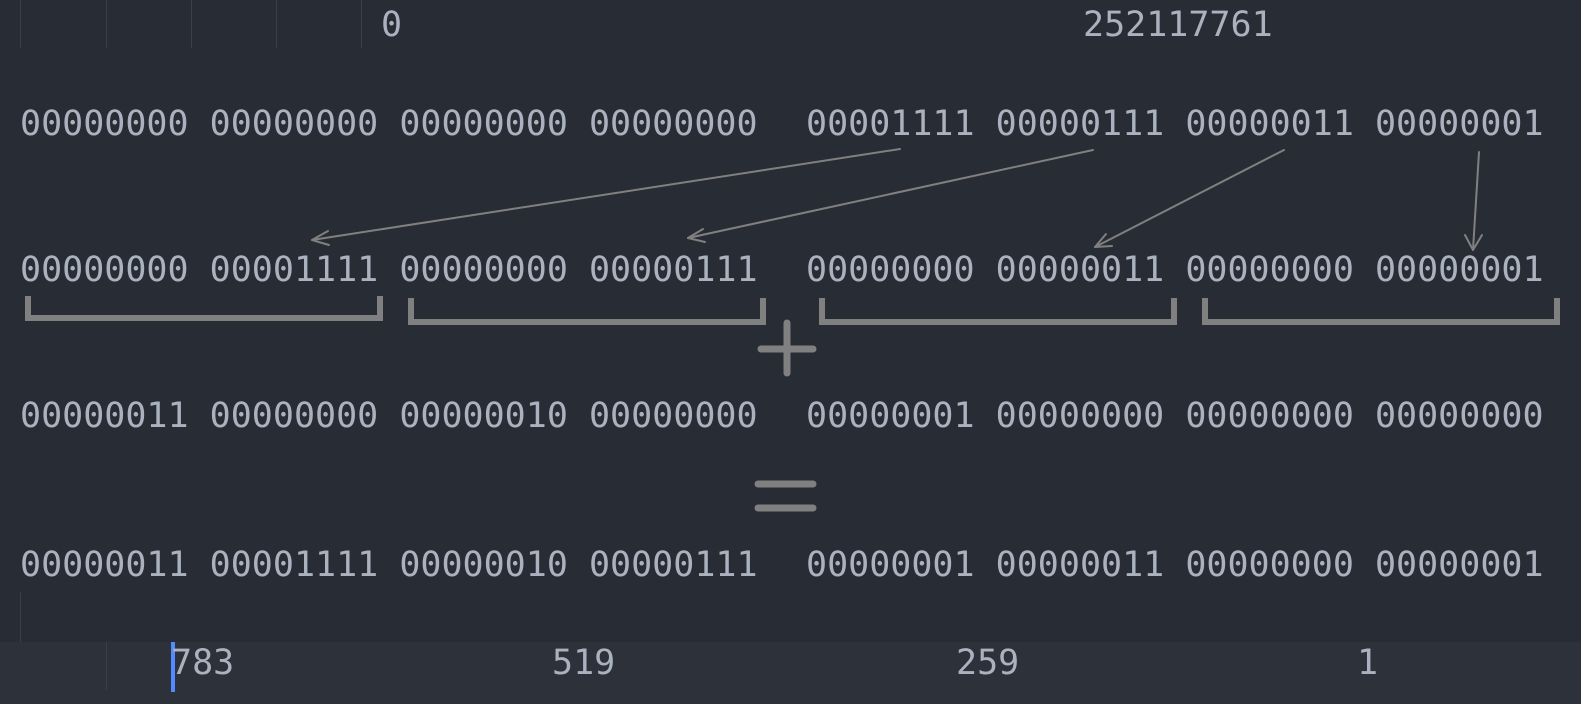  I want to click on spread-byte-3: 00000000, so click(483, 270).